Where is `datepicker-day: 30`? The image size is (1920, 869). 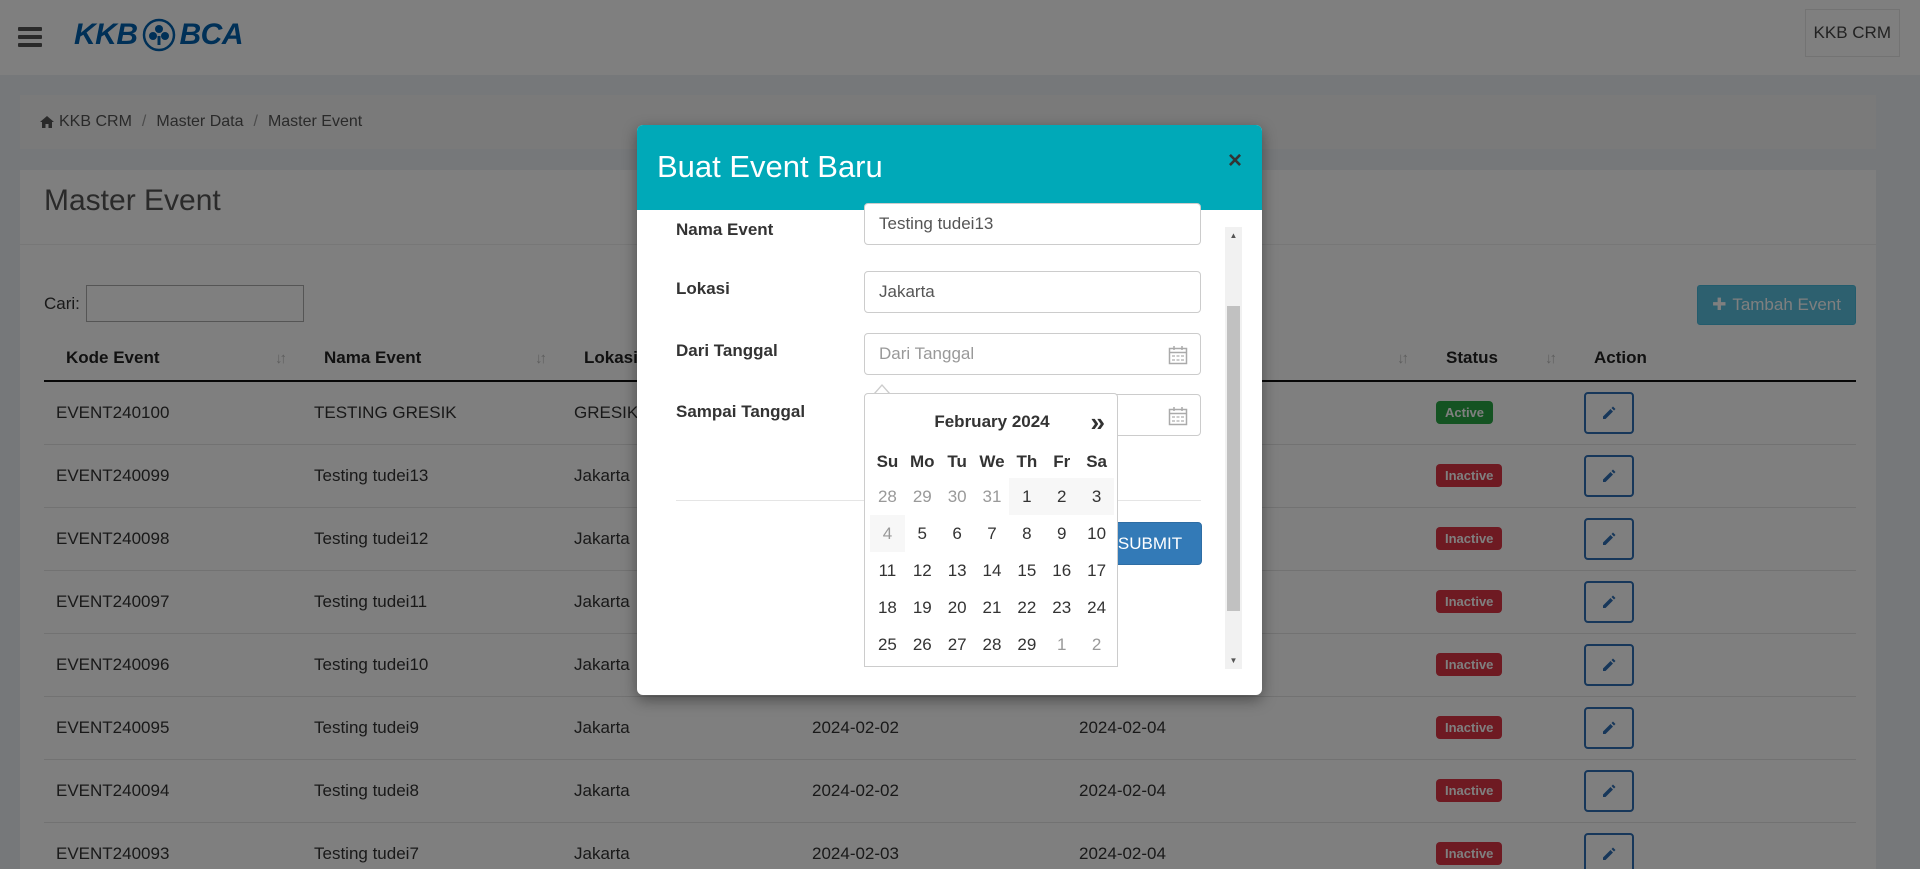 datepicker-day: 30 is located at coordinates (957, 496).